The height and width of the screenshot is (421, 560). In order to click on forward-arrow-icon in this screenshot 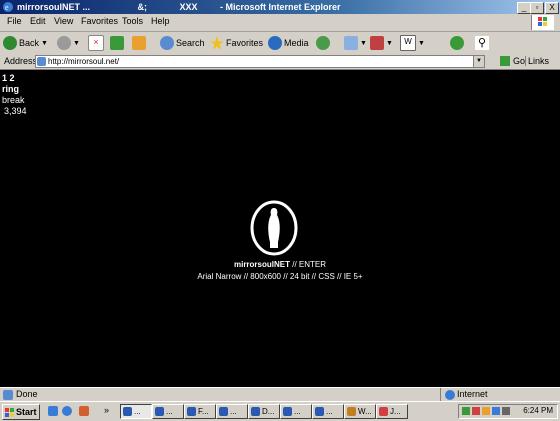, I will do `click(64, 43)`.